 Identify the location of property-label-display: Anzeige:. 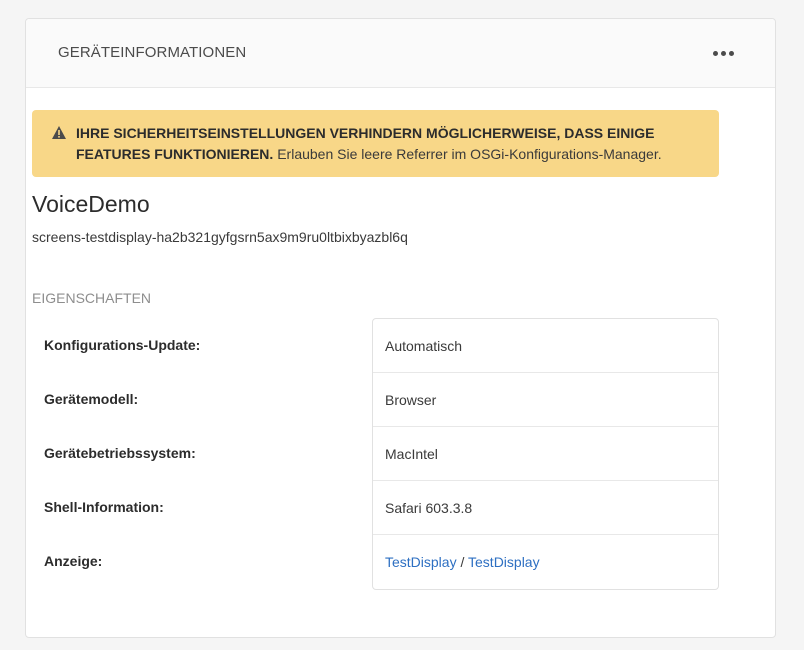
(73, 561).